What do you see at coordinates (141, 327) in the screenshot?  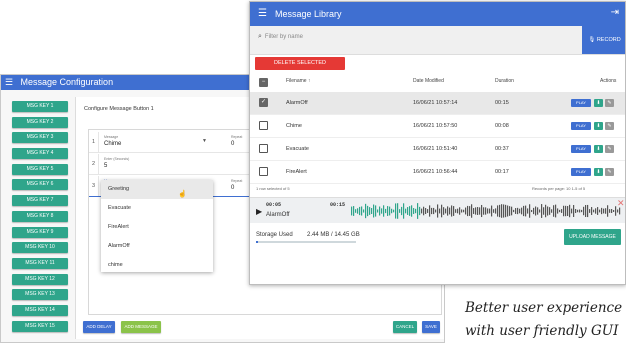 I see `add-message-button: ADD MESSAGE` at bounding box center [141, 327].